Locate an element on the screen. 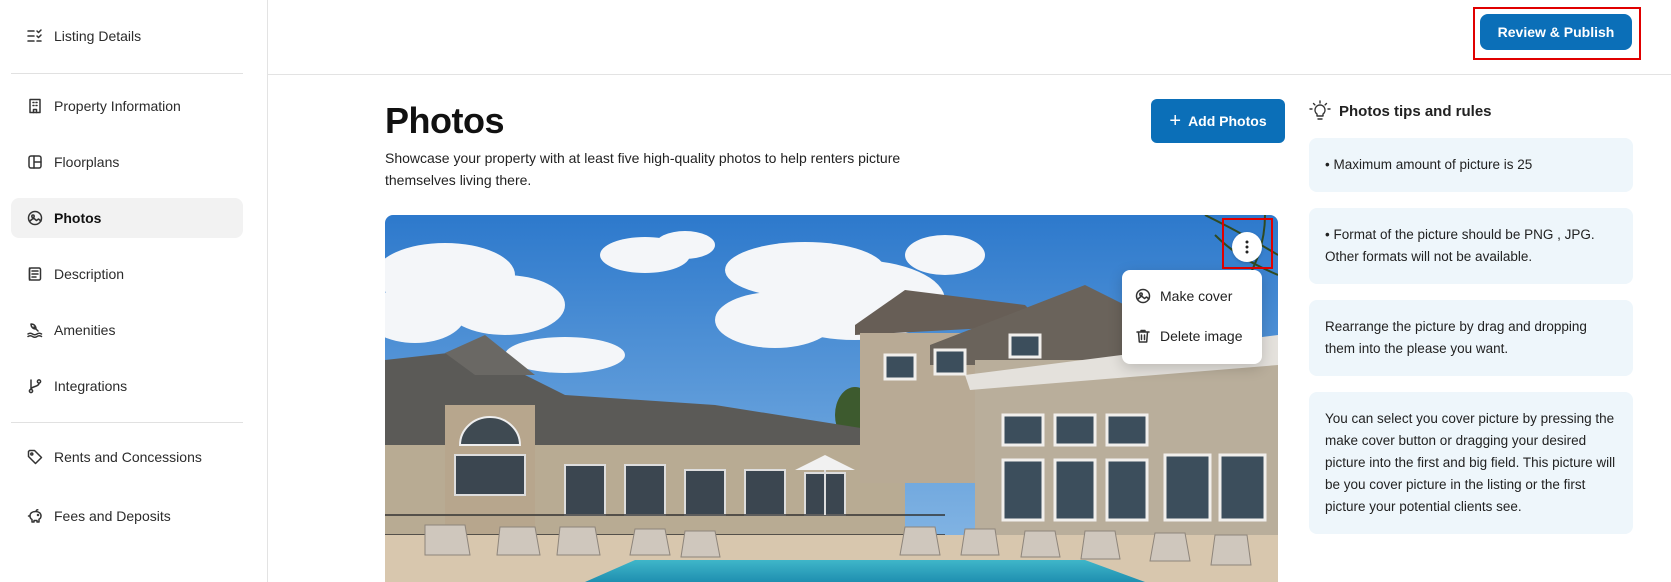 The height and width of the screenshot is (582, 1671). sidebar-item-label: Description is located at coordinates (89, 274).